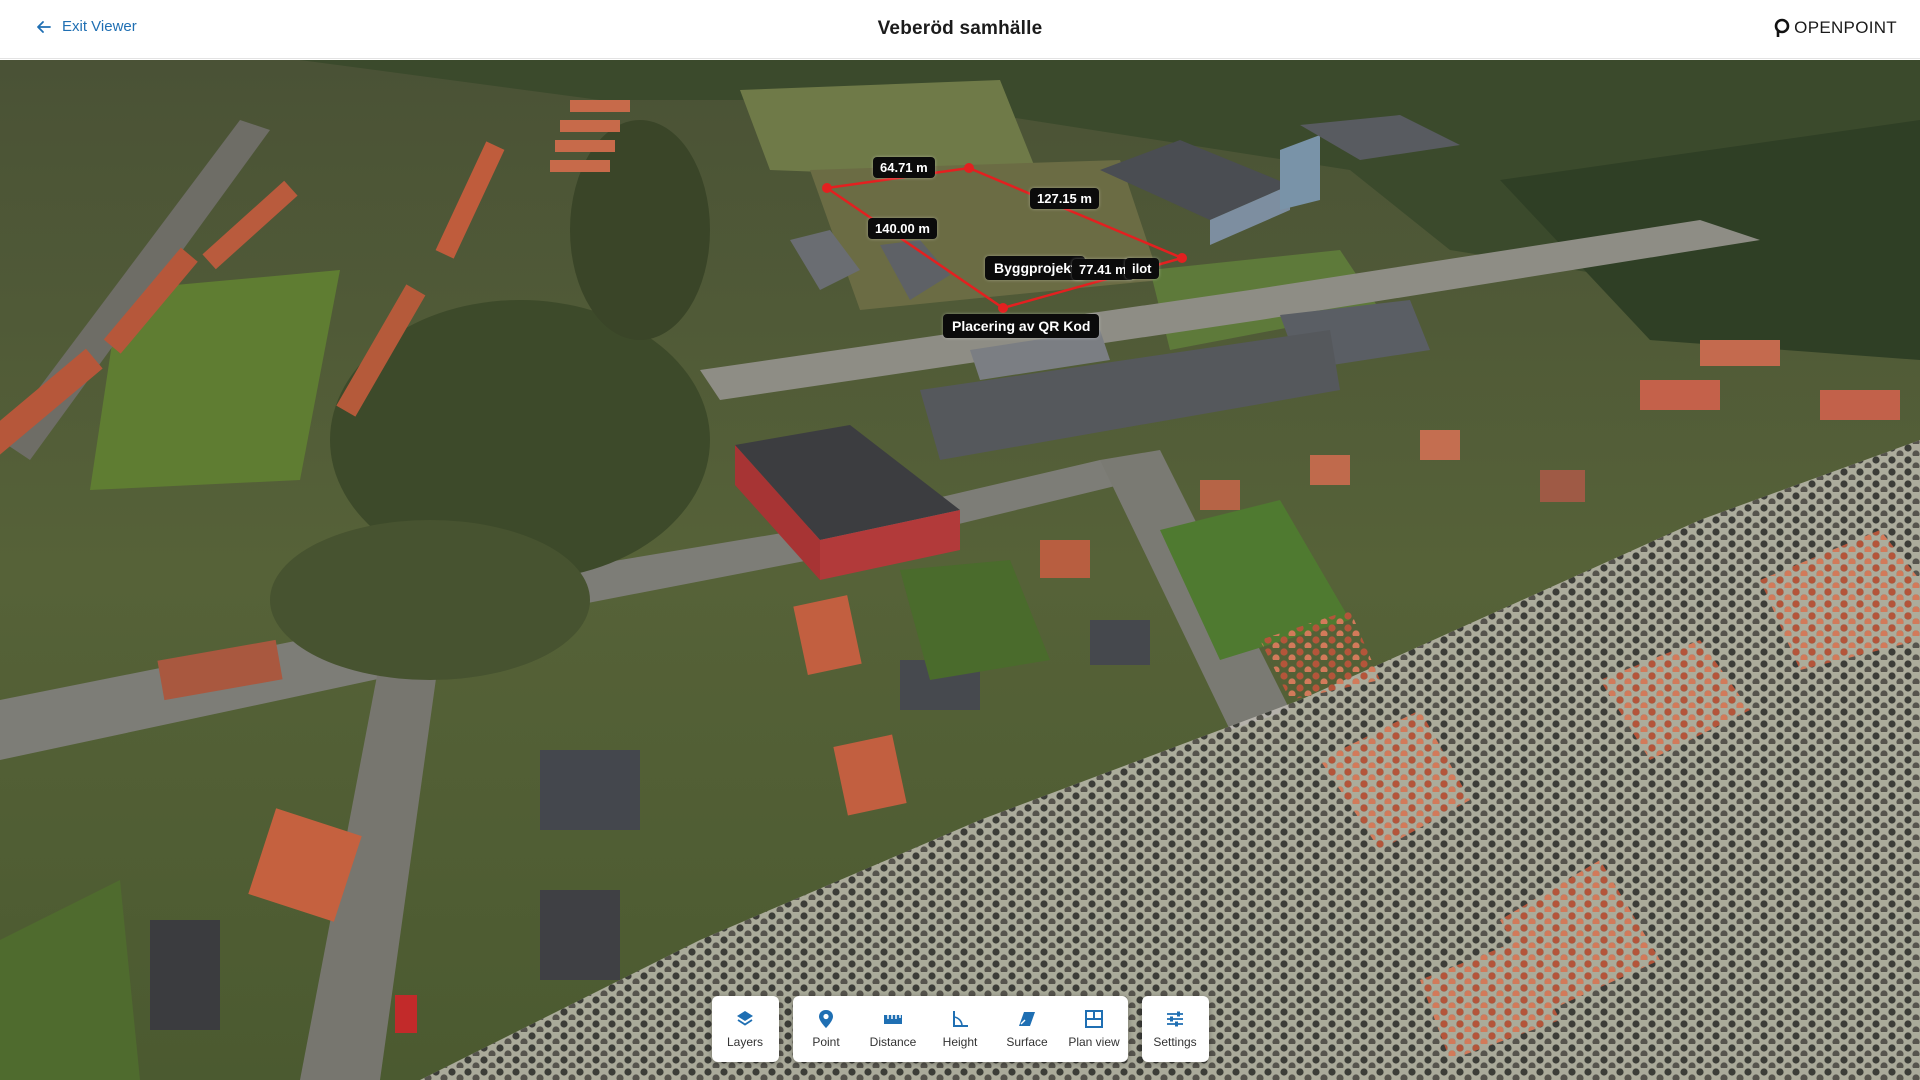 The width and height of the screenshot is (1920, 1080). I want to click on page-title: Veberöd samhälle, so click(960, 28).